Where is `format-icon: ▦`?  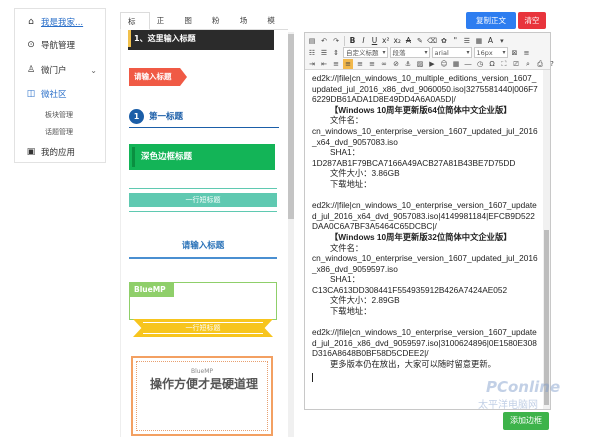
format-icon: ▦ is located at coordinates (479, 41).